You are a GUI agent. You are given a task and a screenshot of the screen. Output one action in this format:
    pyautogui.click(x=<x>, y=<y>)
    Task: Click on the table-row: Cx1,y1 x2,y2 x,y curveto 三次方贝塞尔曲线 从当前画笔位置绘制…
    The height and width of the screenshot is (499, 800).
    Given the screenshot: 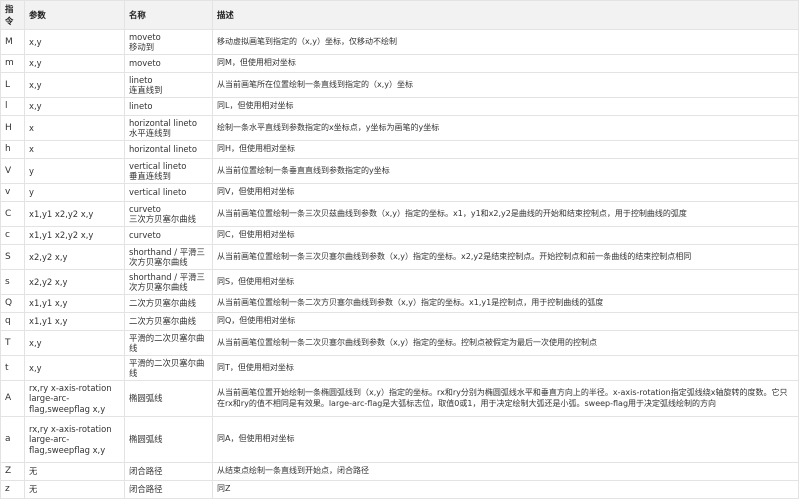 What is the action you would take?
    pyautogui.click(x=399, y=214)
    